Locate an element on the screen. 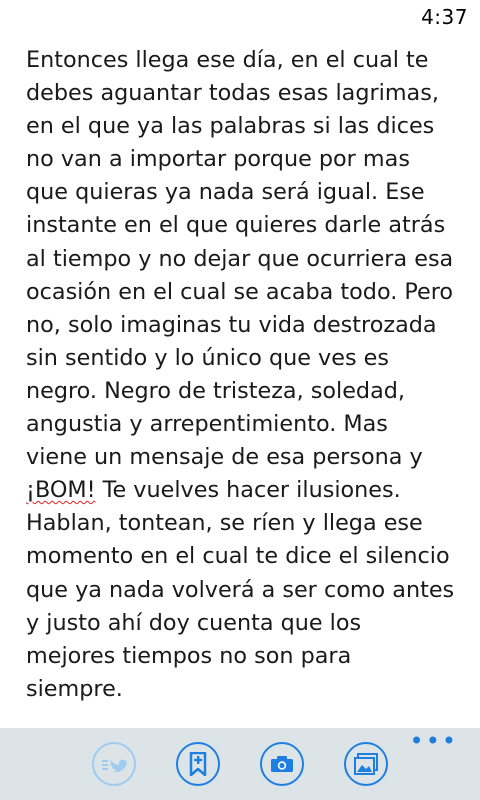 The height and width of the screenshot is (800, 480). twitter-bird-icon is located at coordinates (114, 764).